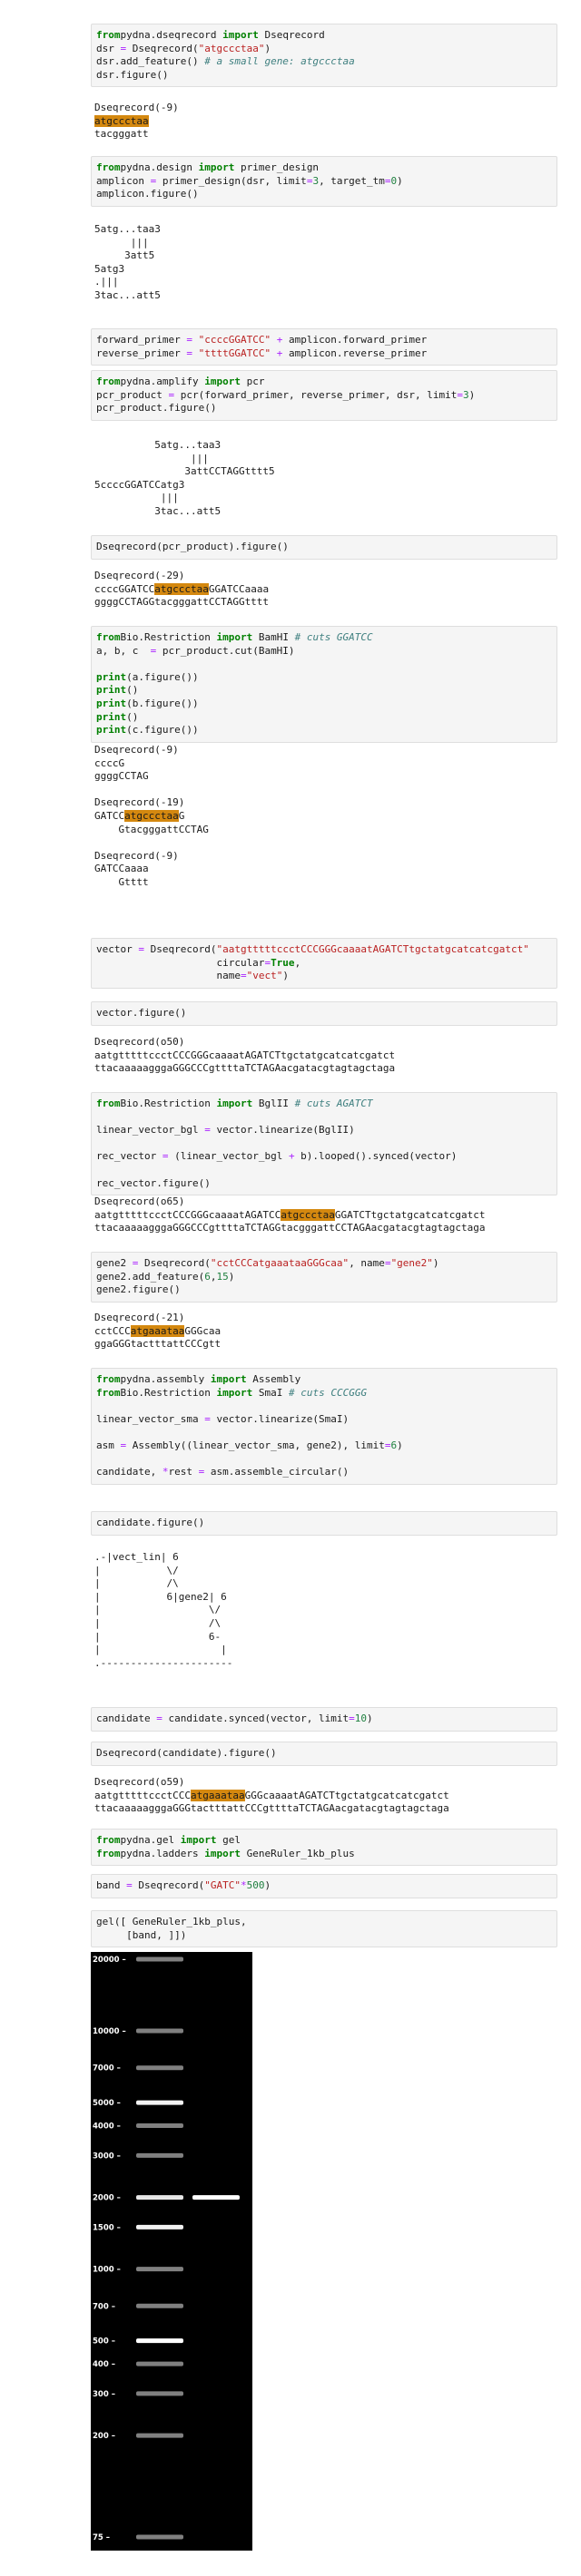  I want to click on code-token: "GATC", so click(222, 1885).